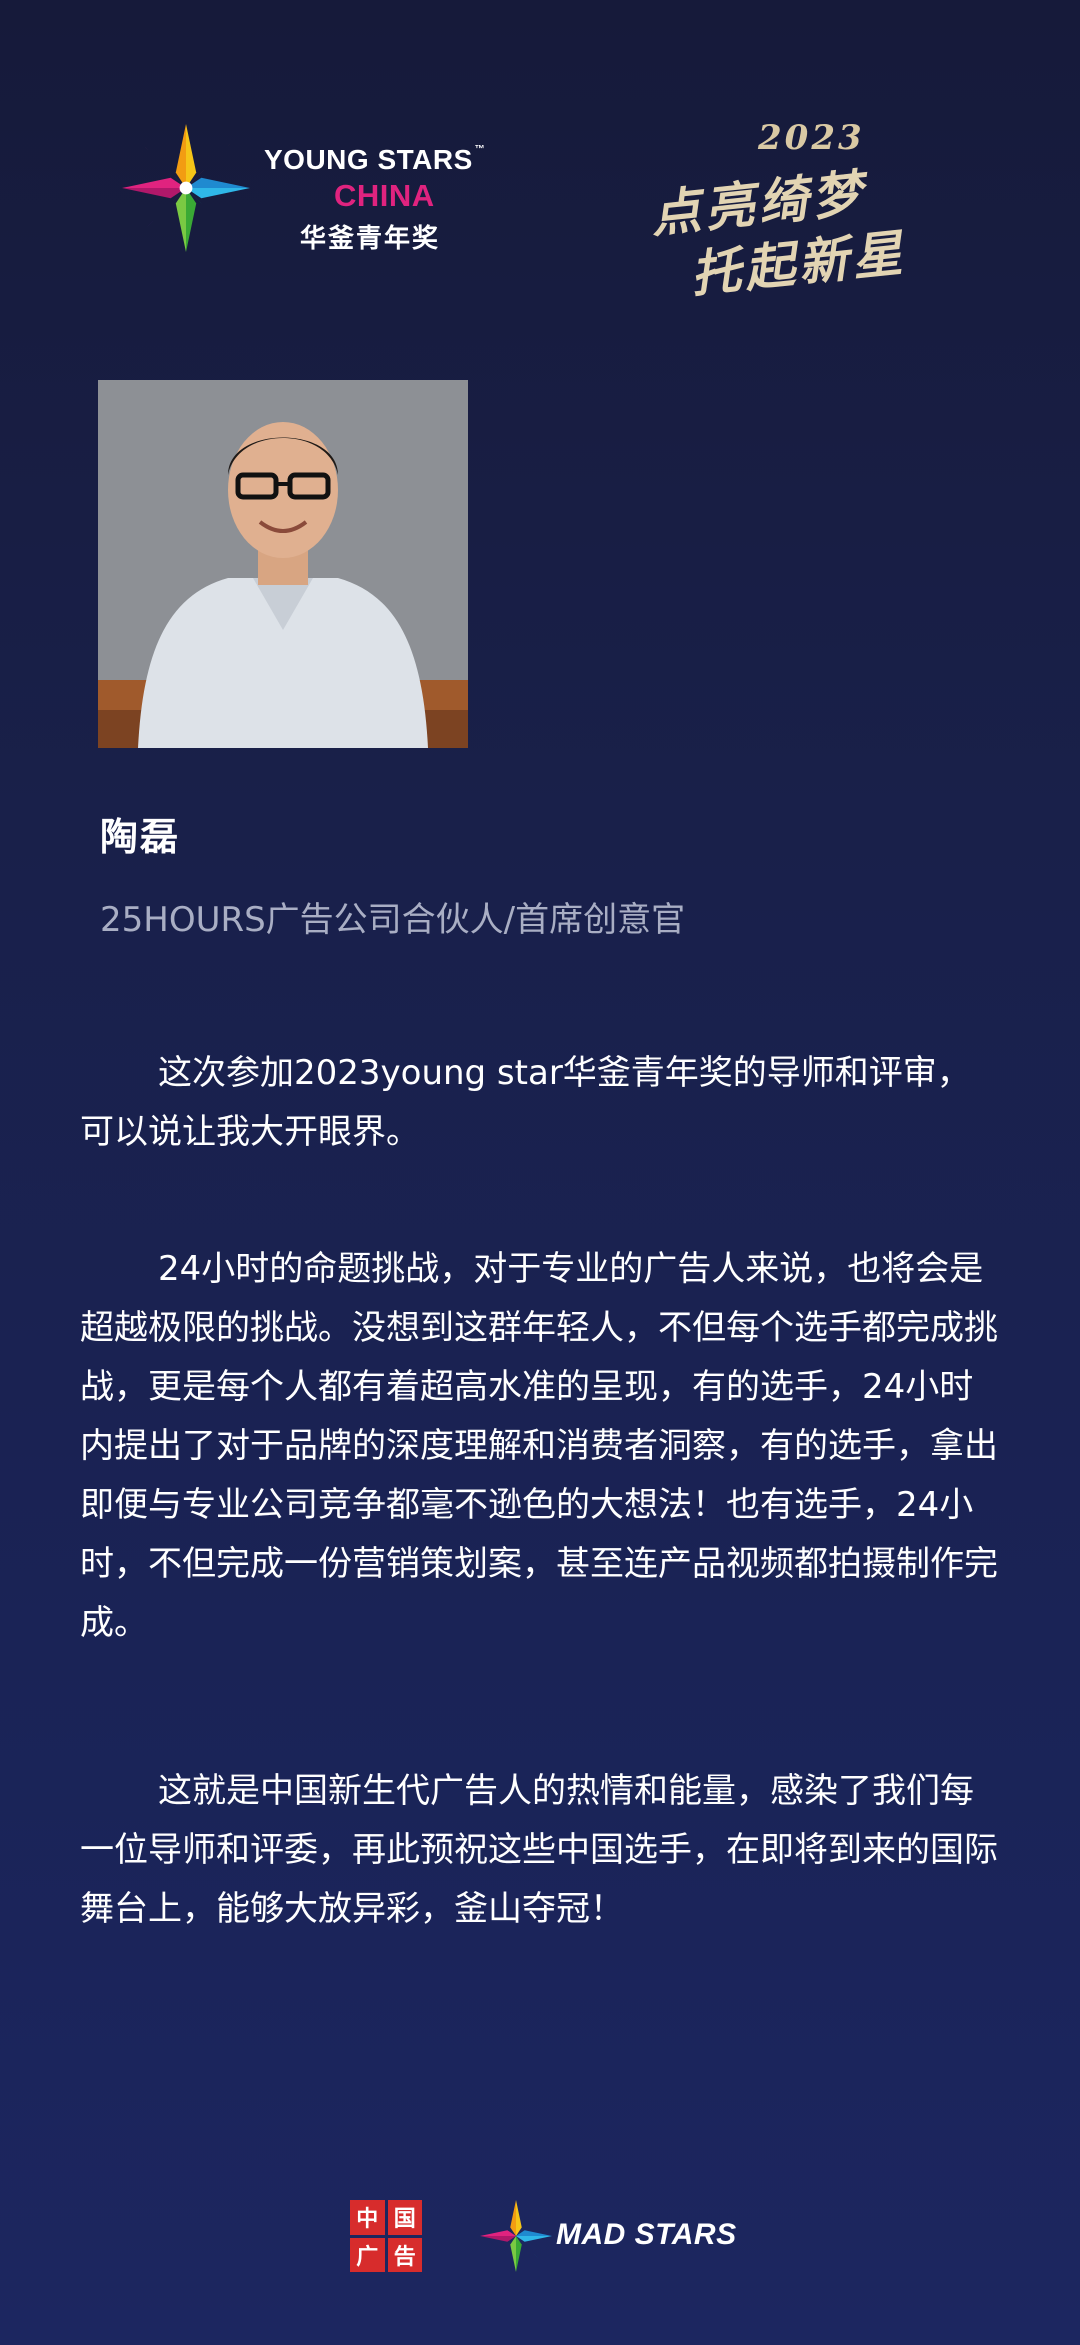 The image size is (1080, 2345). Describe the element at coordinates (810, 211) in the screenshot. I see `slogan-logo: 2023 点亮绮梦 托起新星` at that location.